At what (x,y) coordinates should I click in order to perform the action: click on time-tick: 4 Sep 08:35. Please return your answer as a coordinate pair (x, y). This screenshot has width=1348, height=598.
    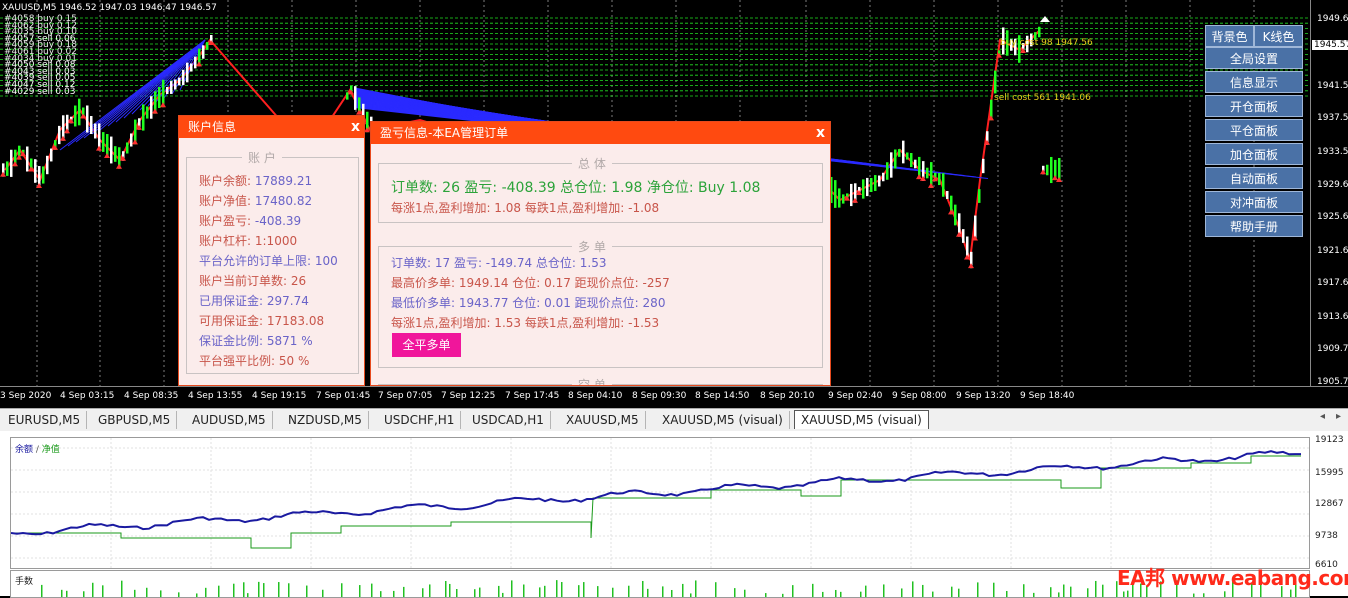
    Looking at the image, I should click on (151, 396).